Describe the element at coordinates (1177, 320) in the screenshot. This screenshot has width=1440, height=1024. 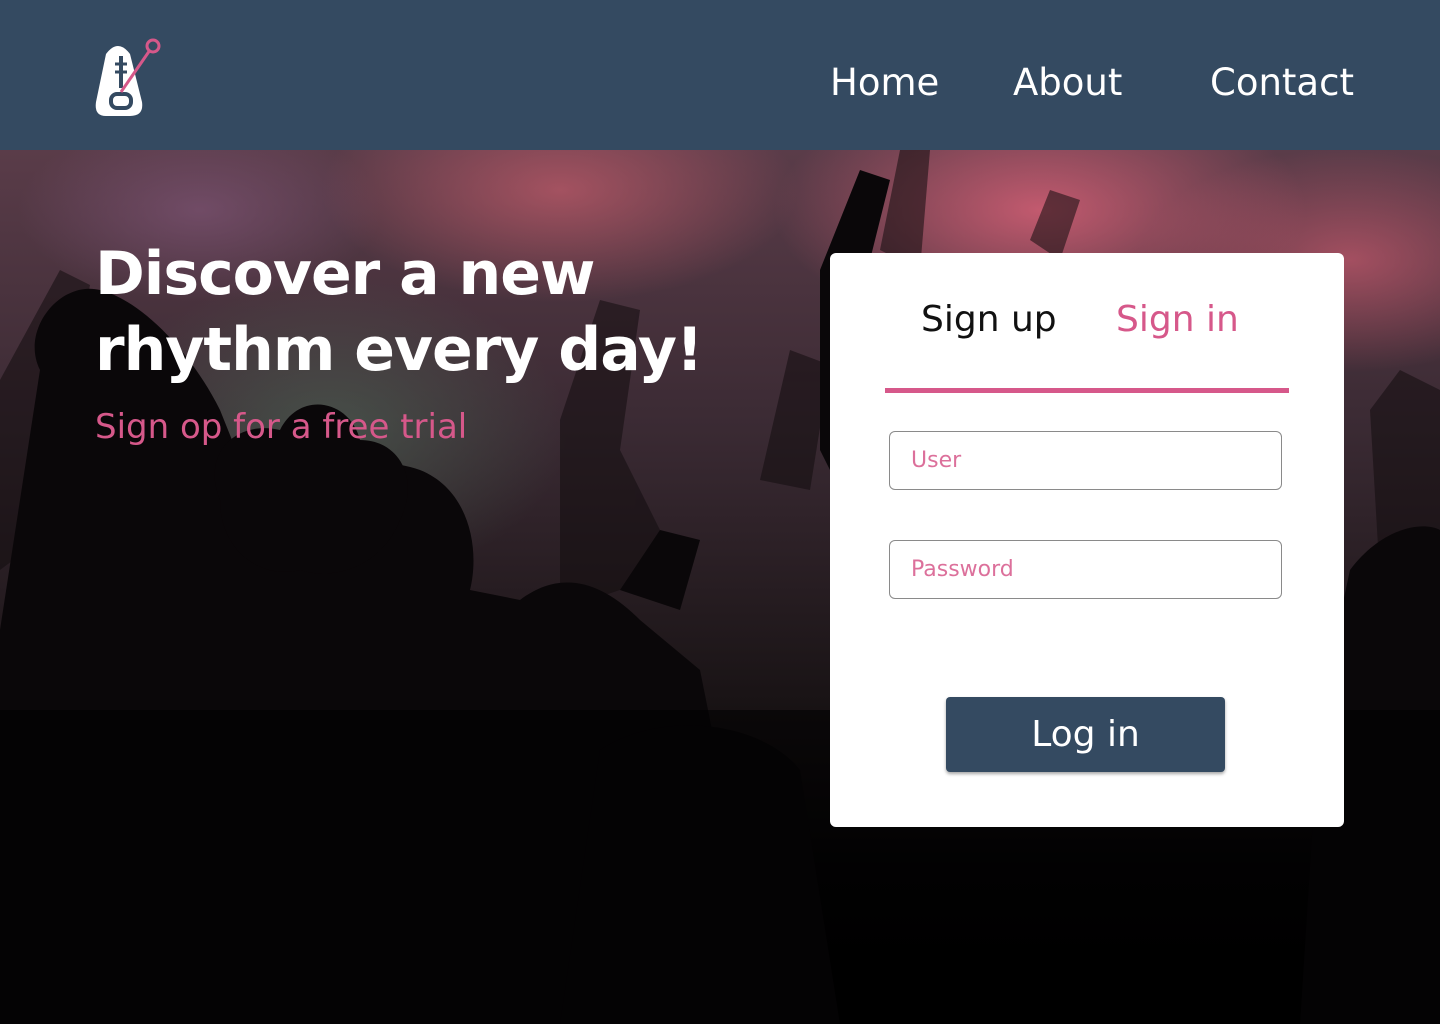
I see `tab-sign-in: Sign in` at that location.